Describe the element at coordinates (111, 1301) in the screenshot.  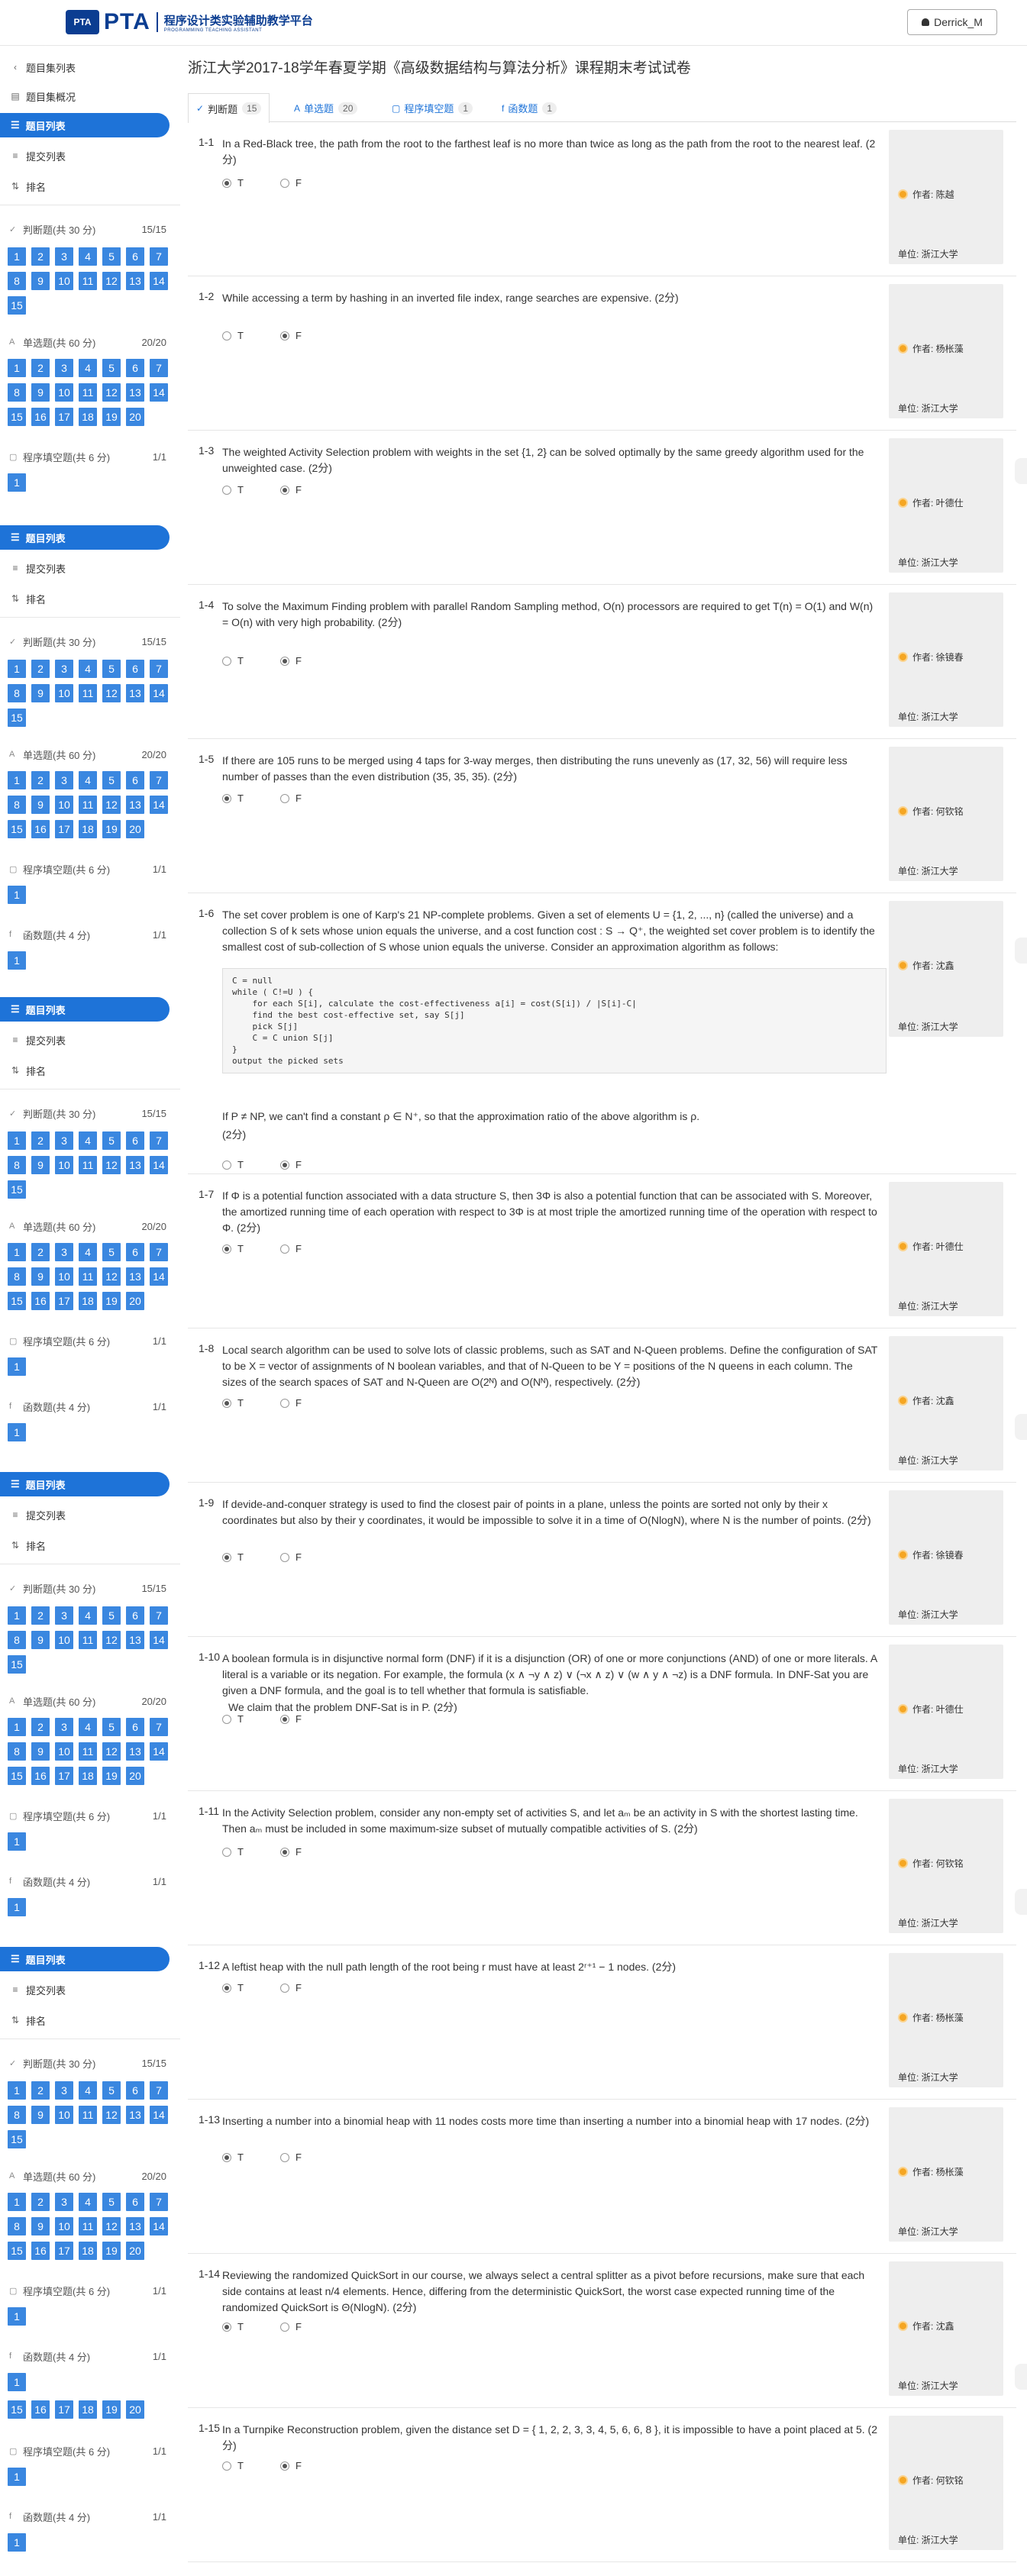
I see `question-jump-button: 19` at that location.